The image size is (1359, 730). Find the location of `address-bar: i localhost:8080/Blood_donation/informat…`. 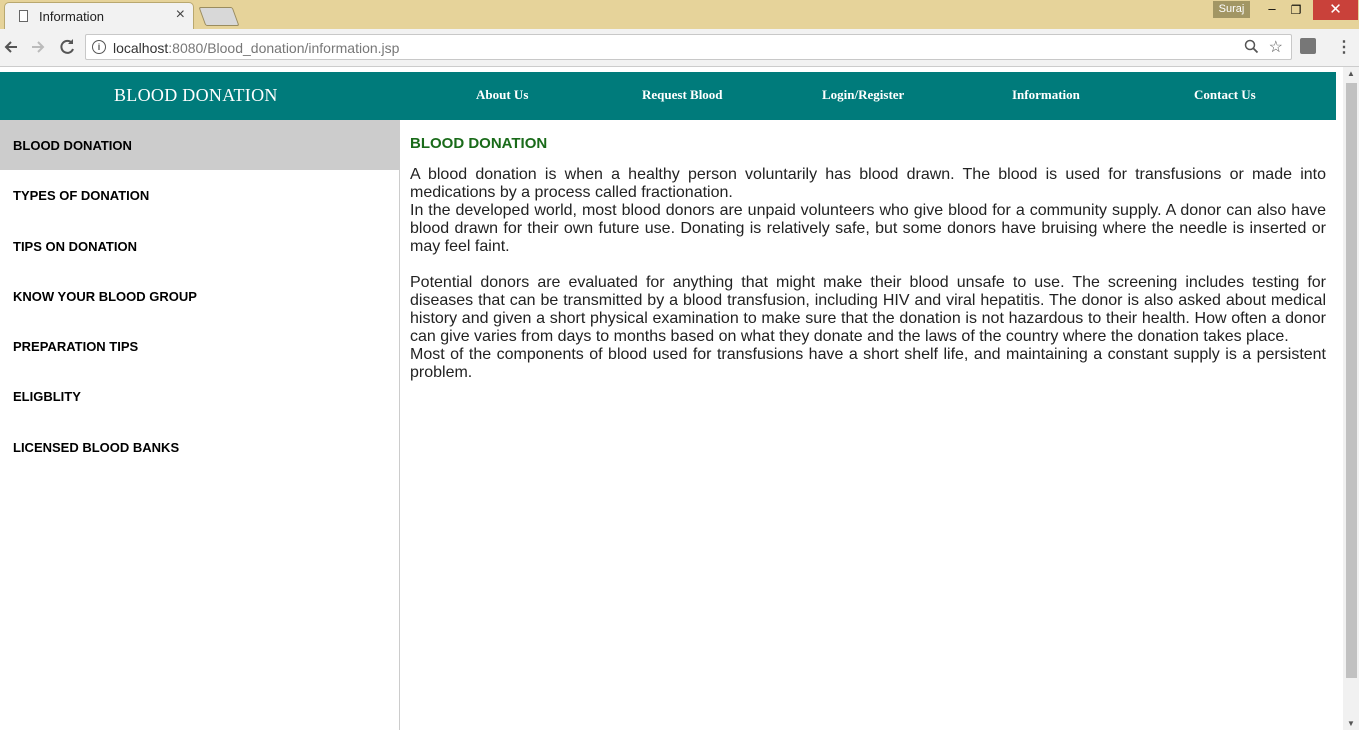

address-bar: i localhost:8080/Blood_donation/informat… is located at coordinates (688, 47).